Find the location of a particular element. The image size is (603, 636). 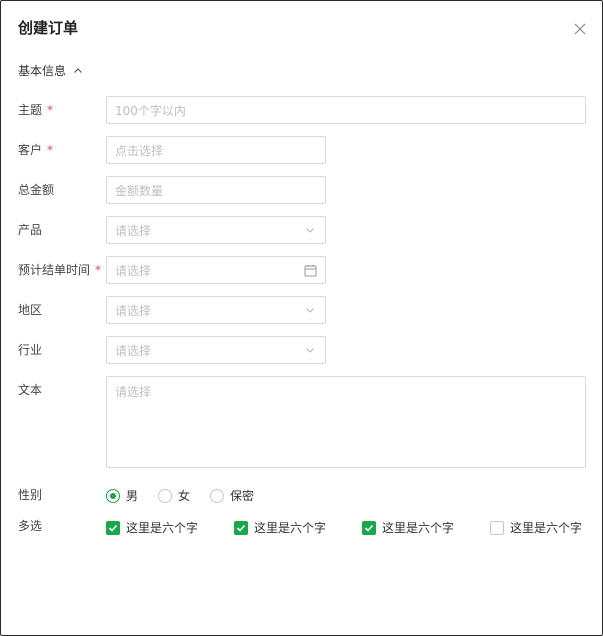

close-date-label: 预计结单时间 * is located at coordinates (59, 270).